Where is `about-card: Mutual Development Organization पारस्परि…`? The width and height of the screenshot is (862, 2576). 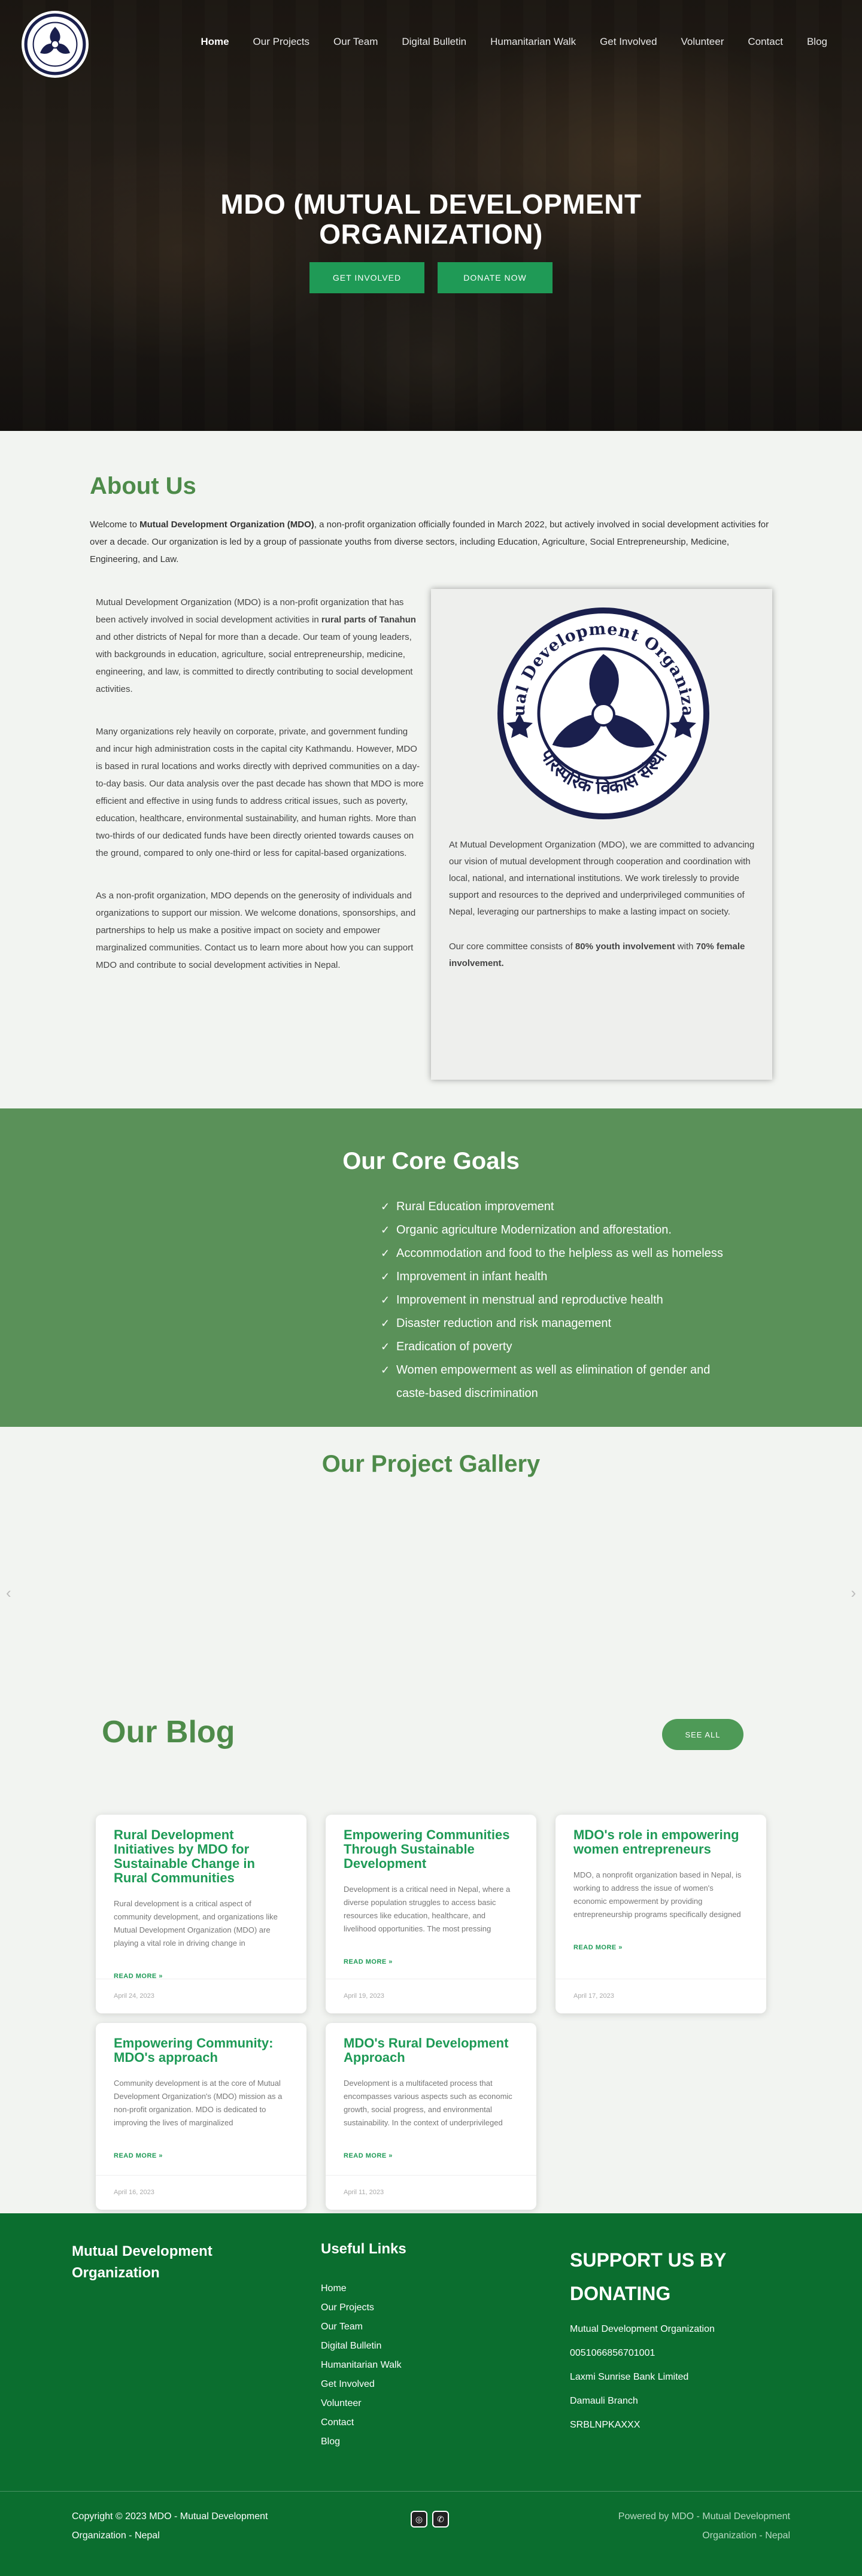
about-card: Mutual Development Organization पारस्परि… is located at coordinates (601, 835).